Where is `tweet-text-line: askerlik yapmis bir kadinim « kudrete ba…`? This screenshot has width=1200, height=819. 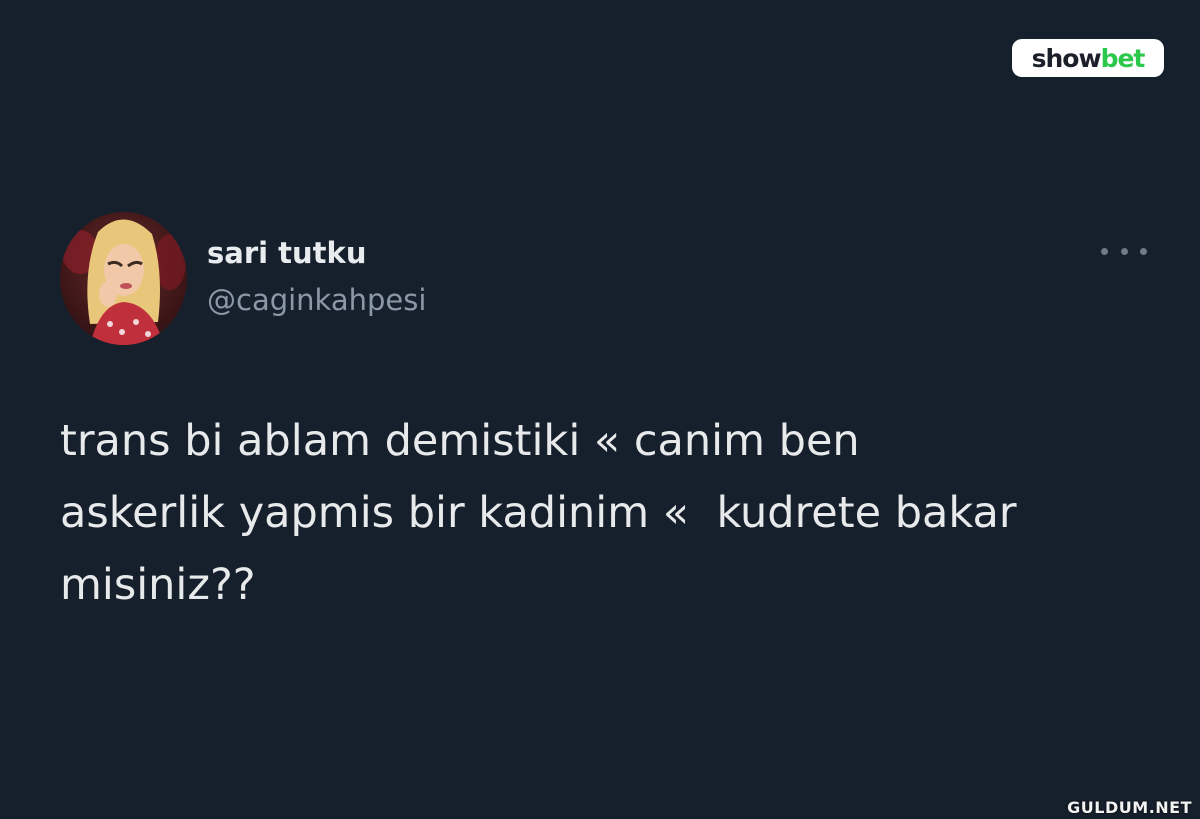 tweet-text-line: askerlik yapmis bir kadinim « kudrete ba… is located at coordinates (538, 513).